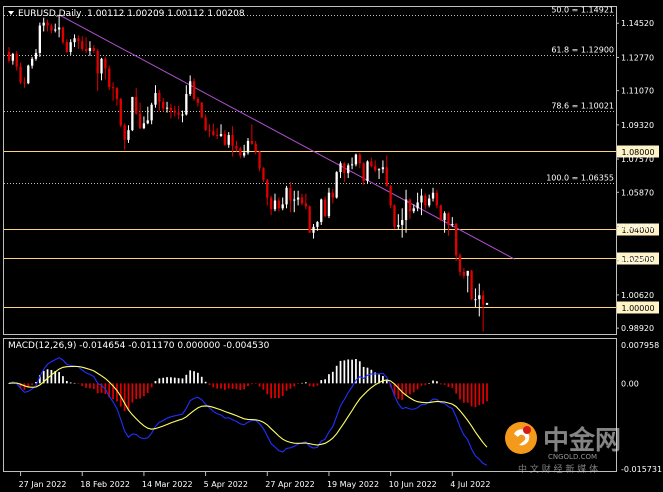 The height and width of the screenshot is (492, 663). Describe the element at coordinates (11, 13) in the screenshot. I see `menu-triangle-icon` at that location.